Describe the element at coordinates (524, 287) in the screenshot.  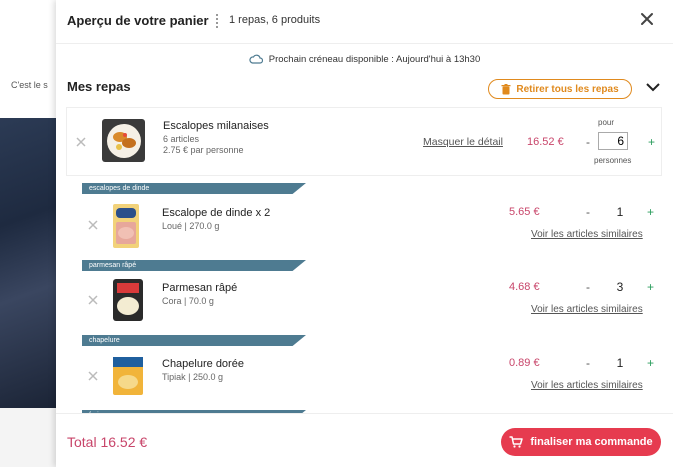
I see `product-price: 4.68 €` at that location.